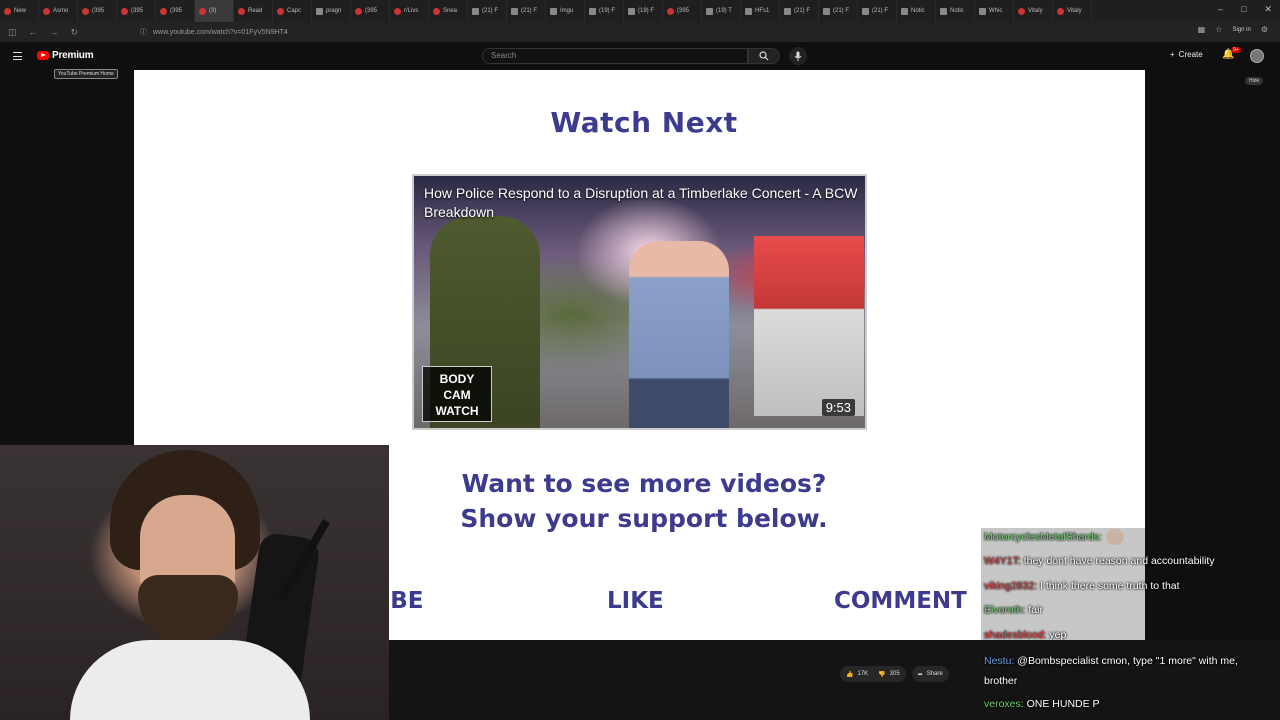  Describe the element at coordinates (862, 674) in the screenshot. I see `like-count: 17K` at that location.